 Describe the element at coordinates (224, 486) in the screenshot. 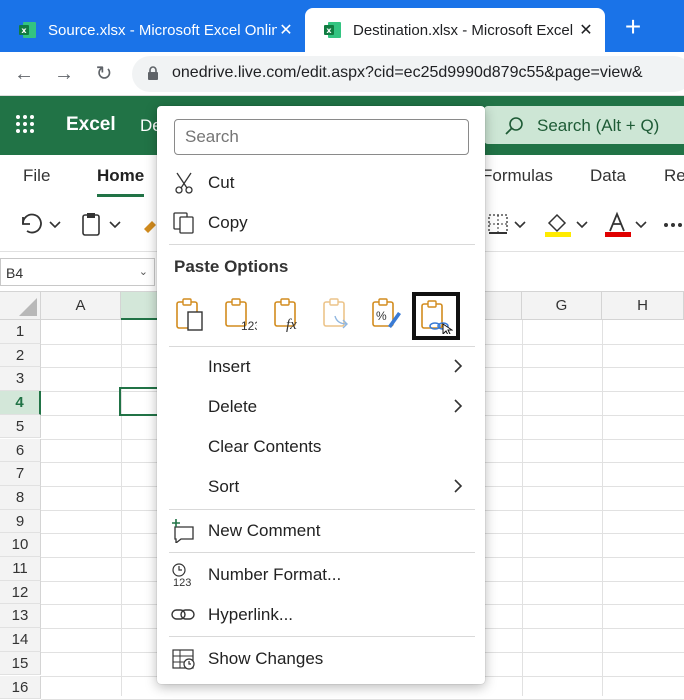

I see `menu-label: Sort` at that location.